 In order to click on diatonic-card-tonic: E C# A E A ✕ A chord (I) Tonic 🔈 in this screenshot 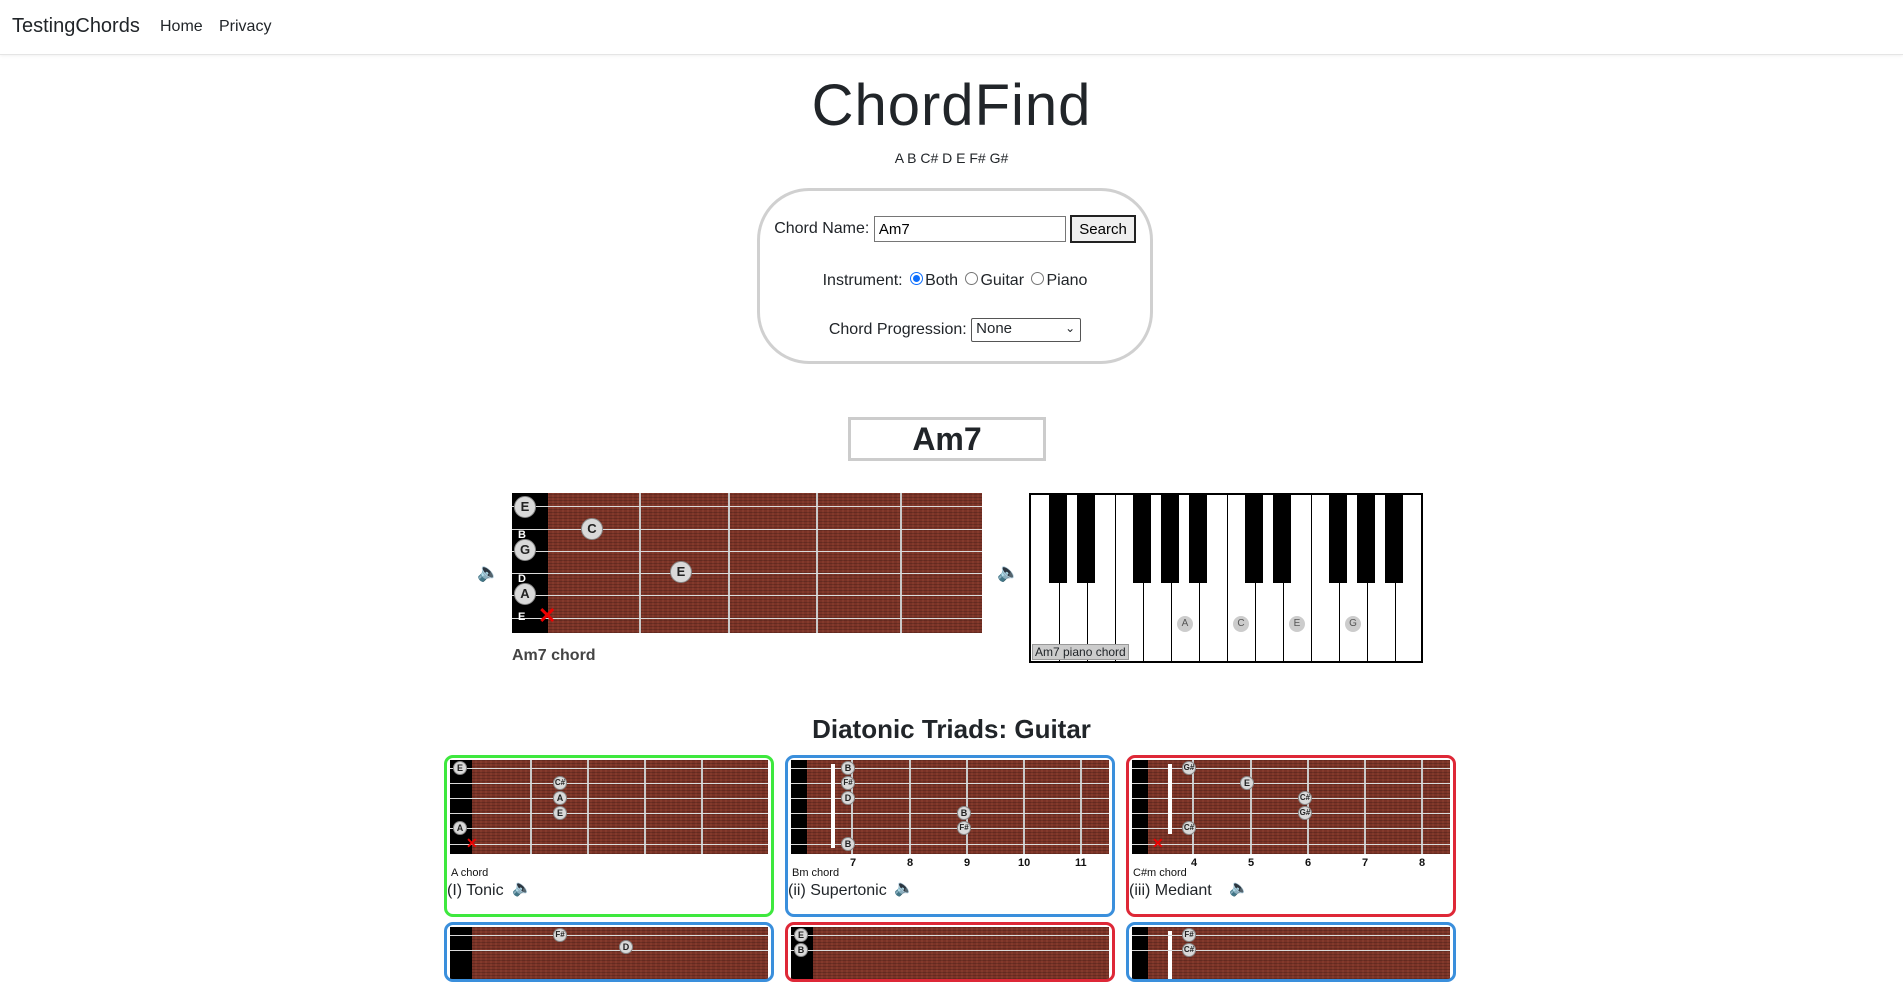, I will do `click(609, 836)`.